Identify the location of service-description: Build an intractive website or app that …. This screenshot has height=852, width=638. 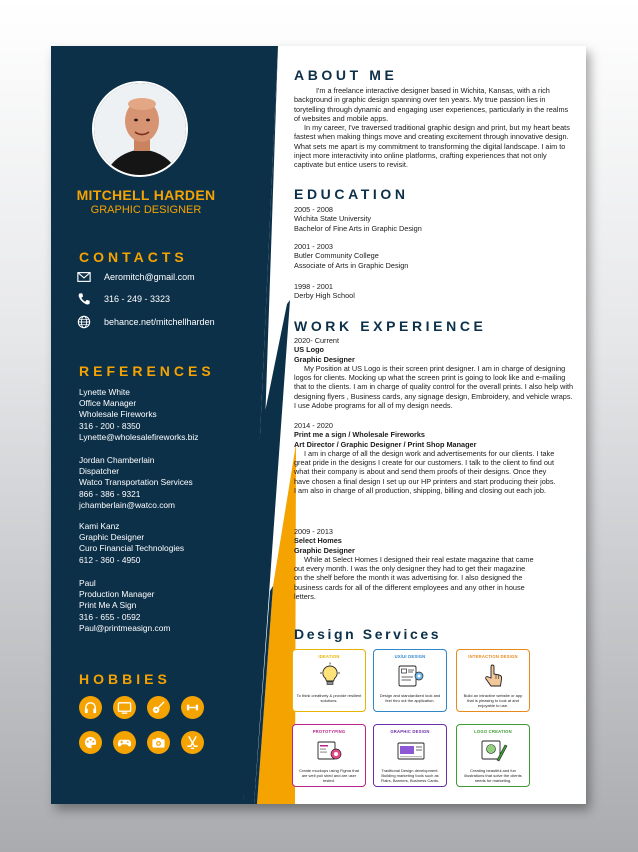
(493, 701).